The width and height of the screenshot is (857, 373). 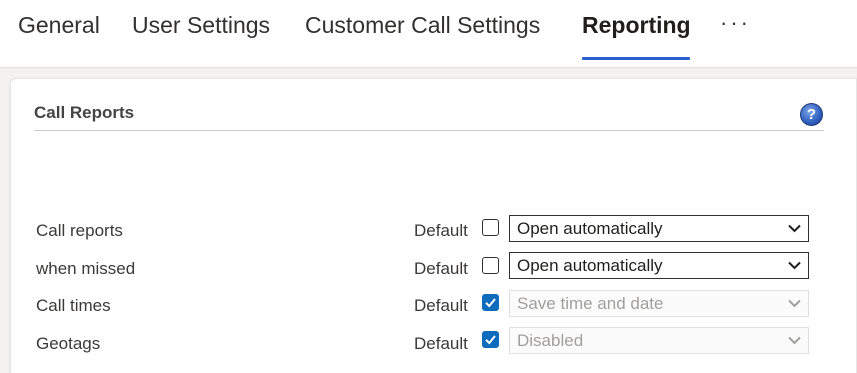 What do you see at coordinates (590, 303) in the screenshot?
I see `select-value: Save time and date` at bounding box center [590, 303].